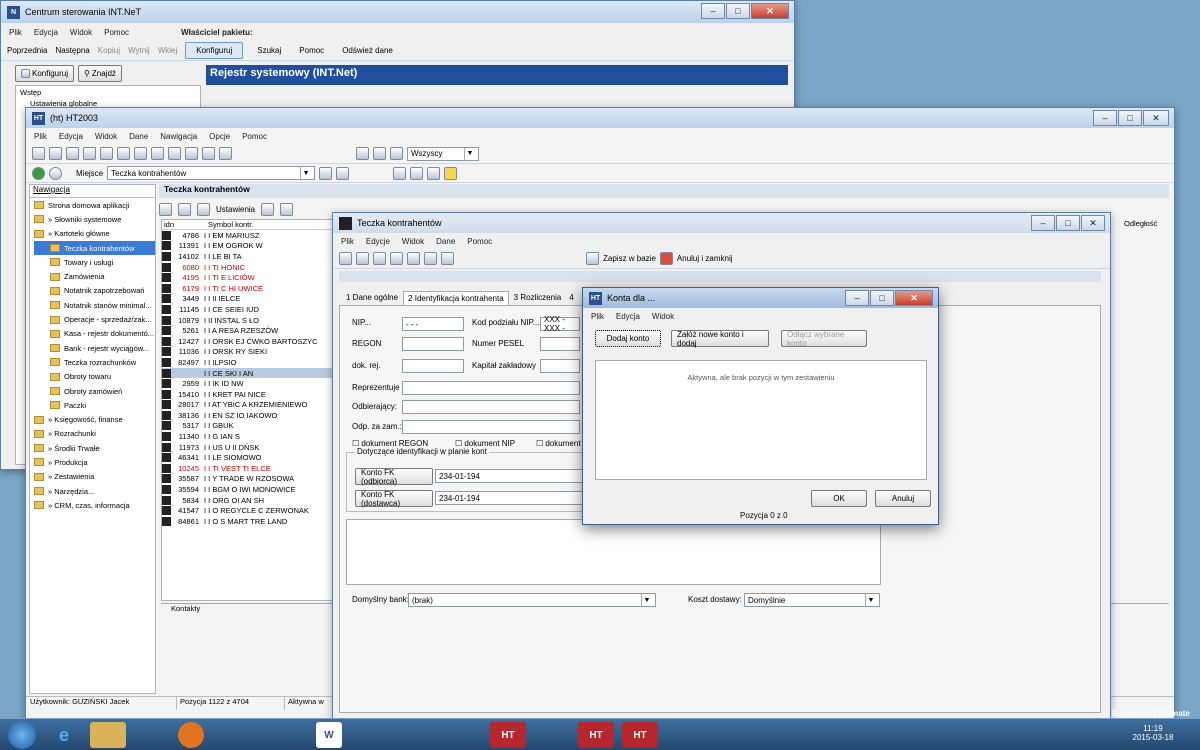 The image size is (1200, 750). I want to click on ie-icon: e, so click(64, 735).